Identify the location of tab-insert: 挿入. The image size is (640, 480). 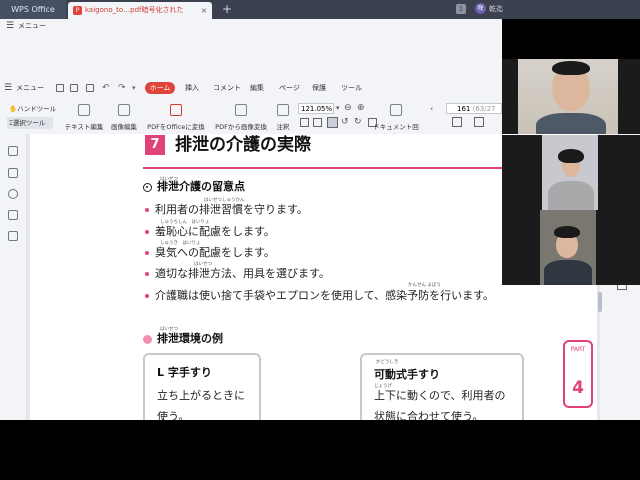
(192, 88).